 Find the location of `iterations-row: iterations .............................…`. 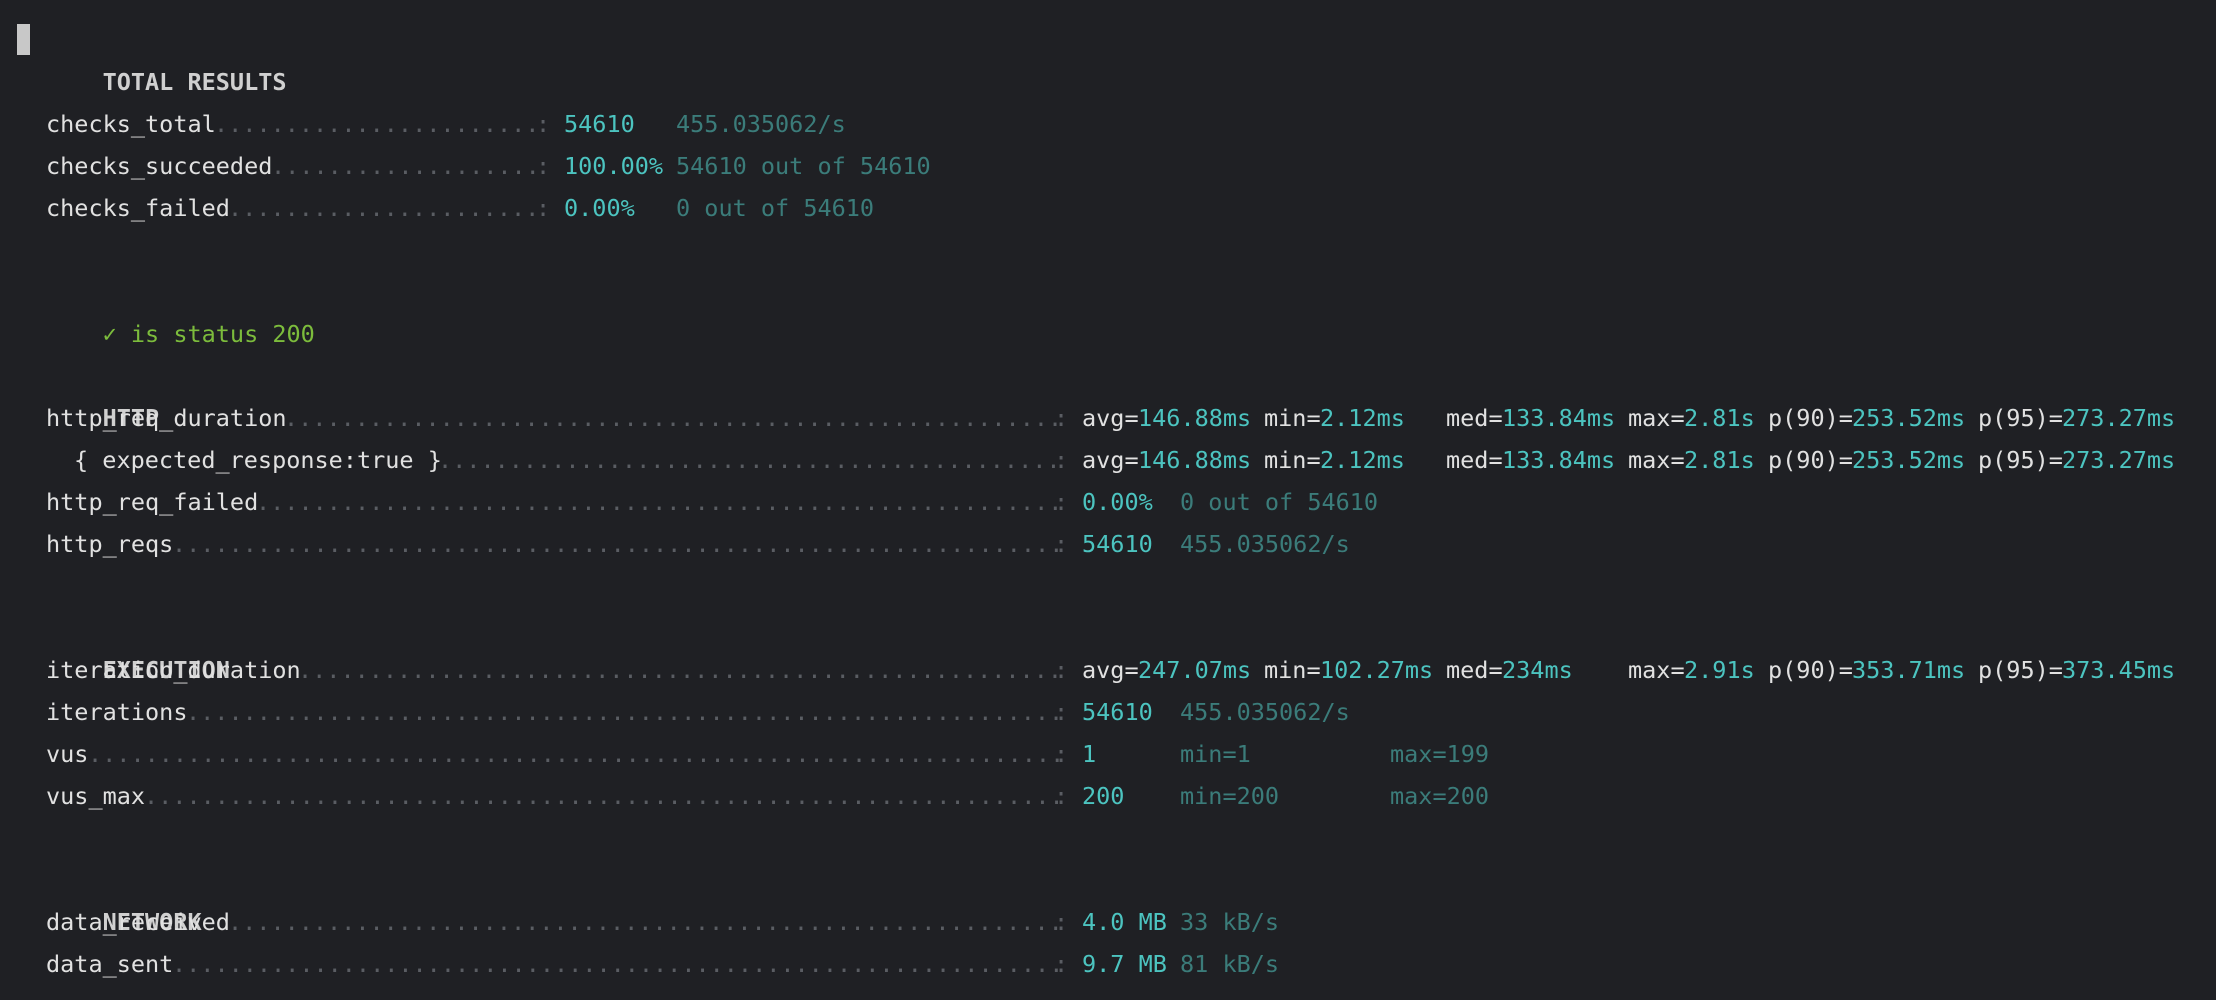

iterations-row: iterations .............................… is located at coordinates (675, 712).